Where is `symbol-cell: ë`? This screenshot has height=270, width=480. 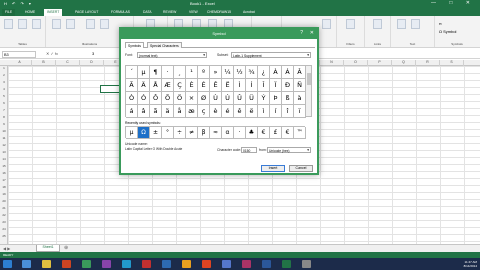
symbol-cell: ë is located at coordinates (252, 111).